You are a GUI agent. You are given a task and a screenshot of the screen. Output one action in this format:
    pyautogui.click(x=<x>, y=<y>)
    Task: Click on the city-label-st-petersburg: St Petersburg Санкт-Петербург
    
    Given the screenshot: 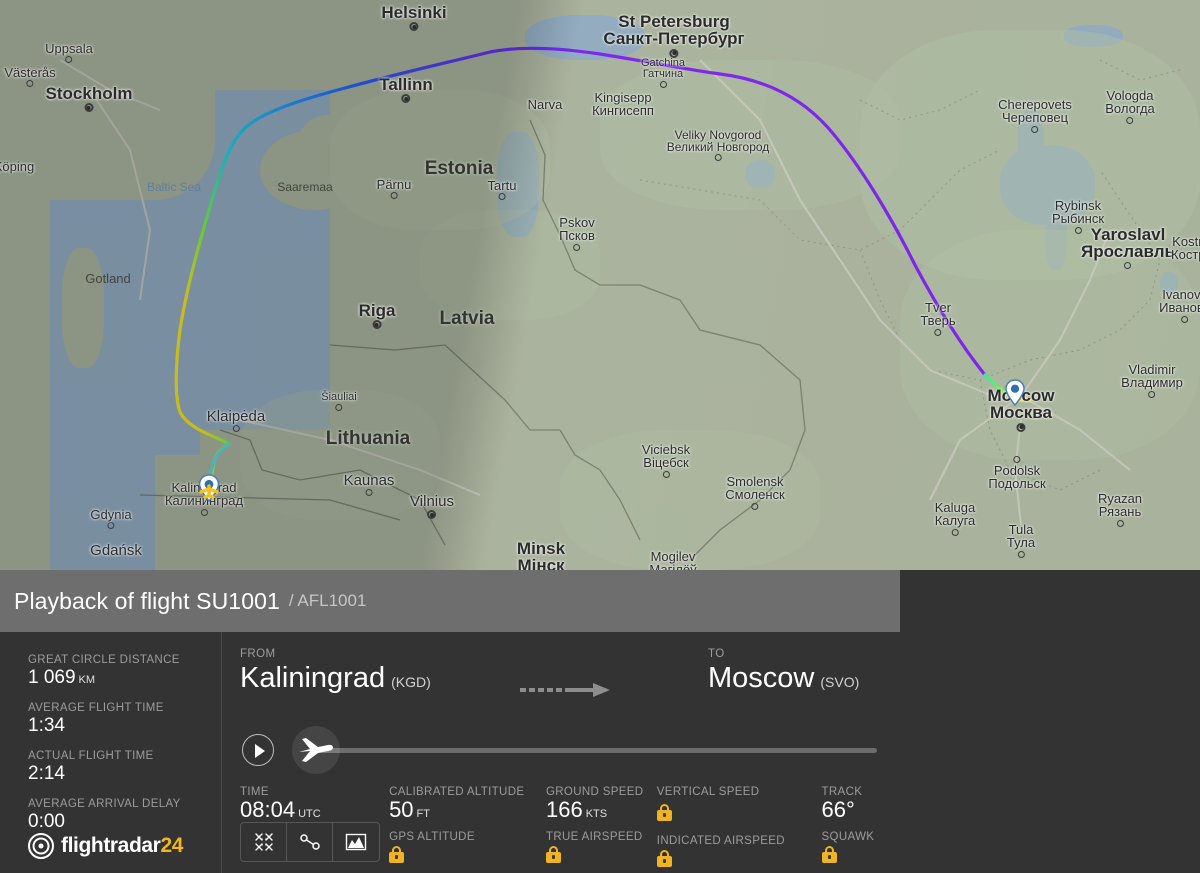 What is the action you would take?
    pyautogui.click(x=674, y=35)
    